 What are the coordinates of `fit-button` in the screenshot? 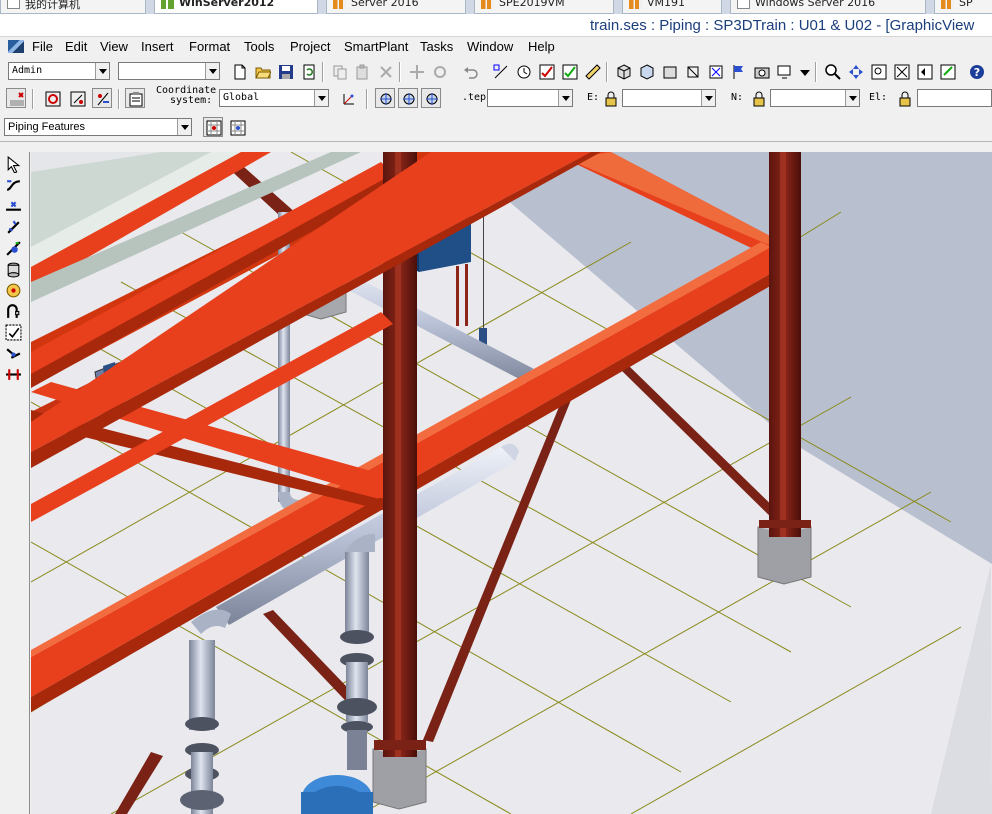 It's located at (715, 71).